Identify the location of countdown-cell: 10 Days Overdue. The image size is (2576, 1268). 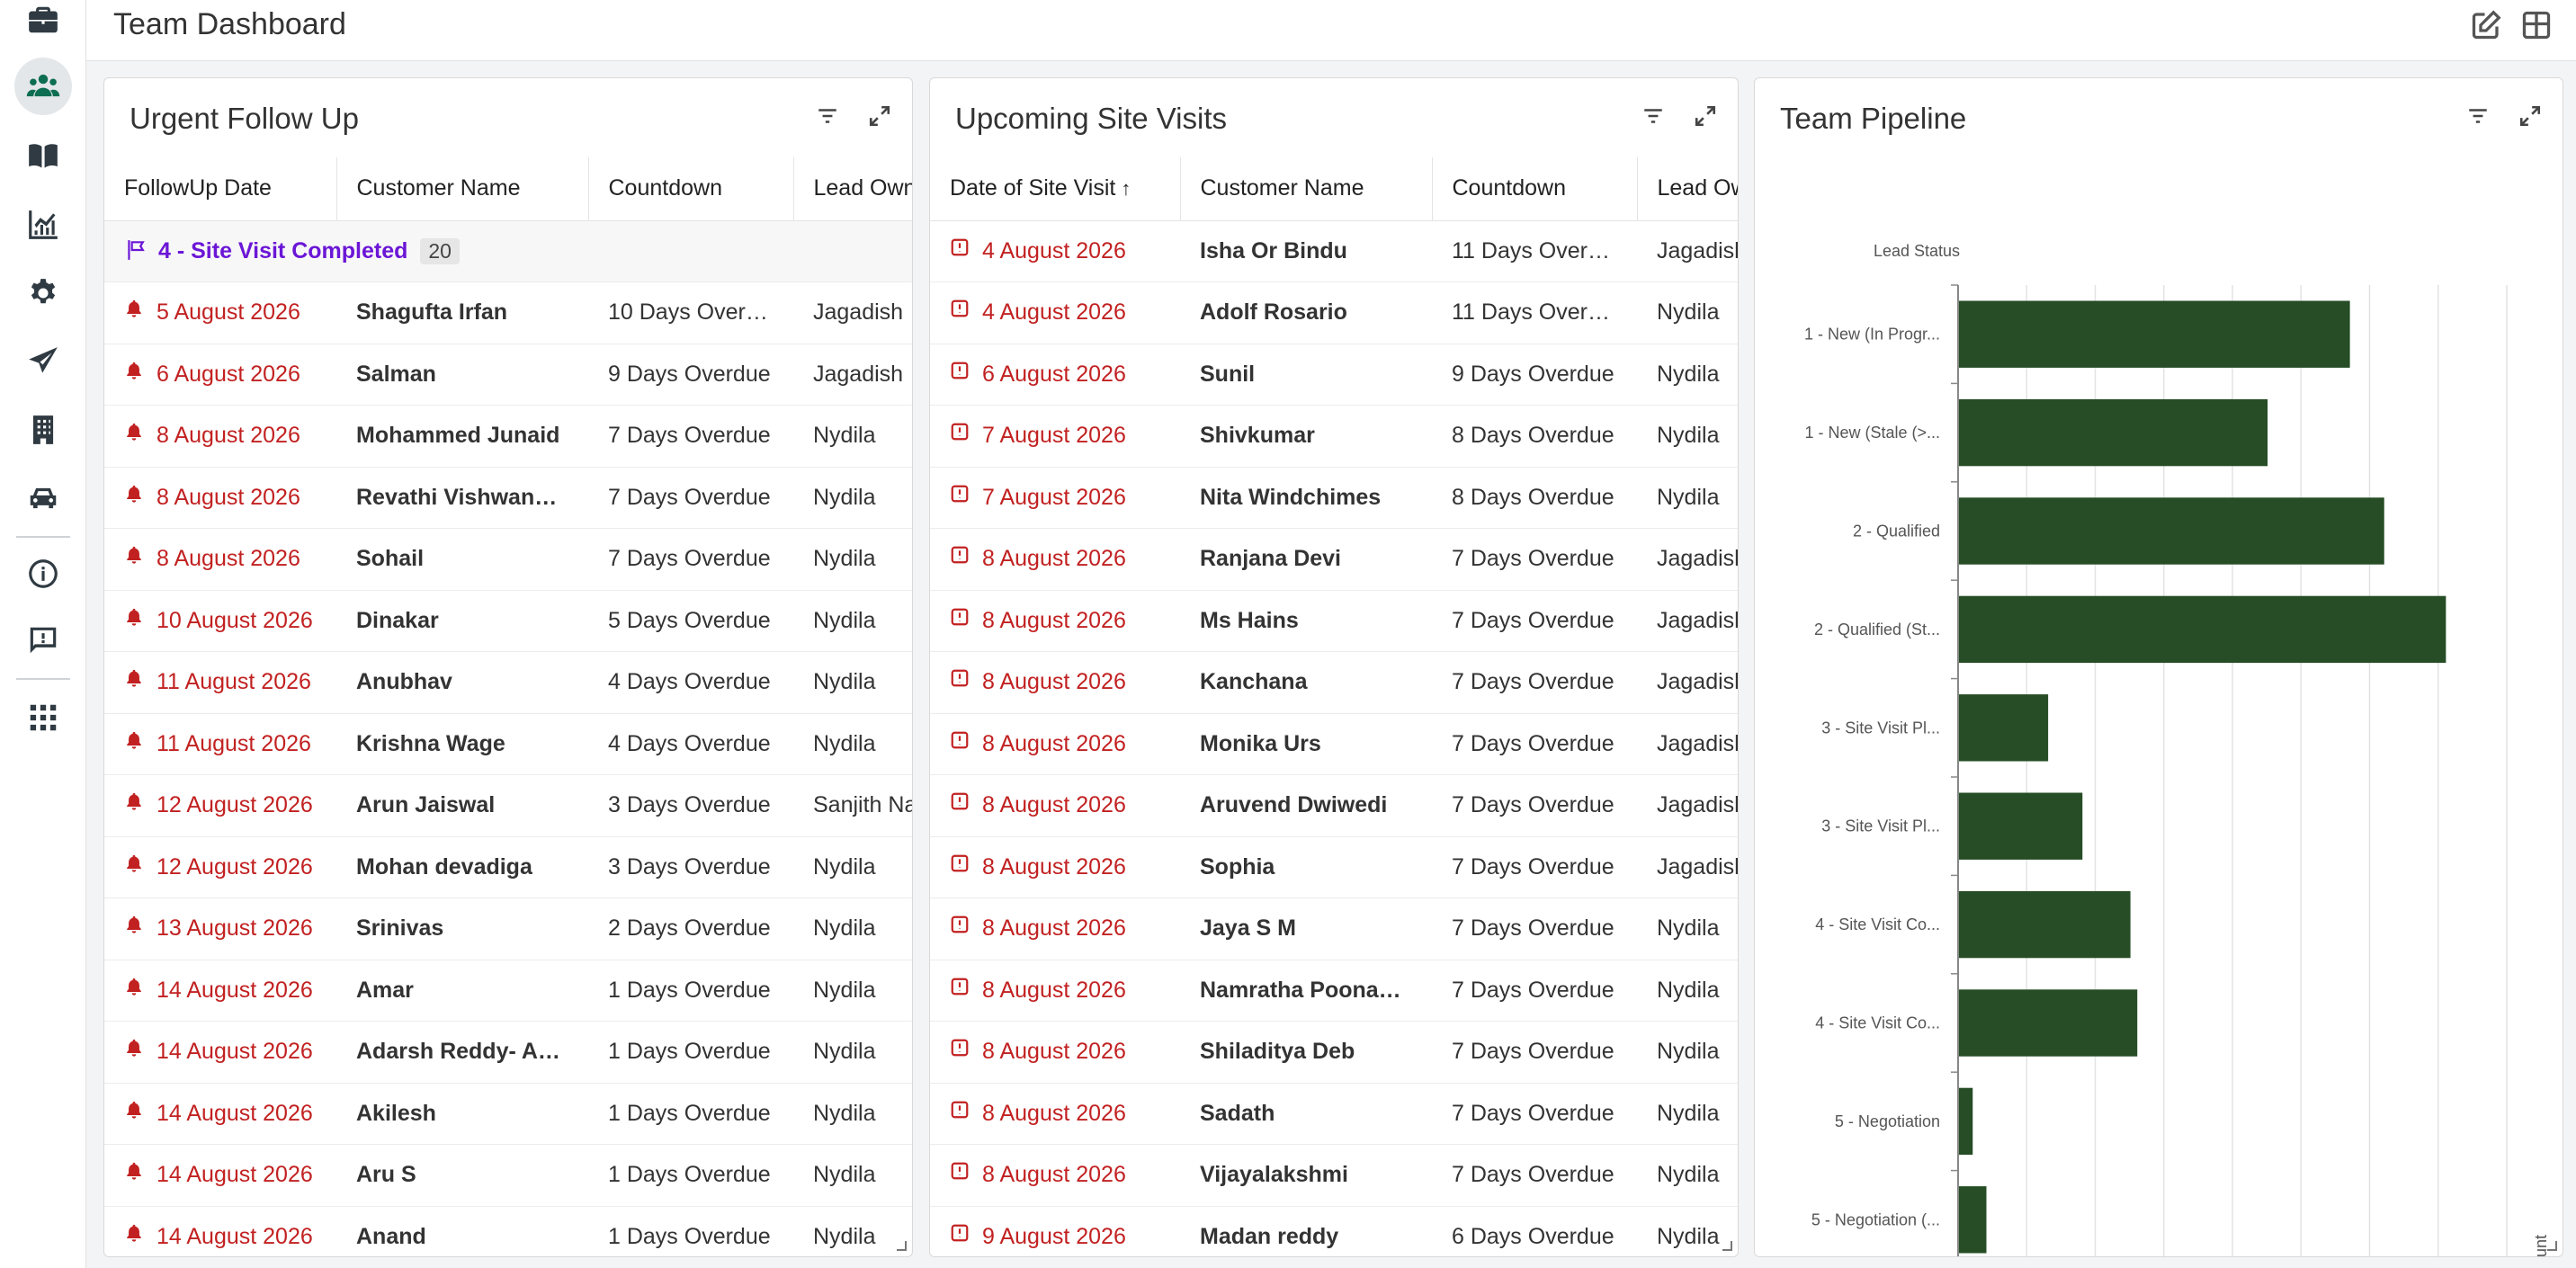
(690, 312).